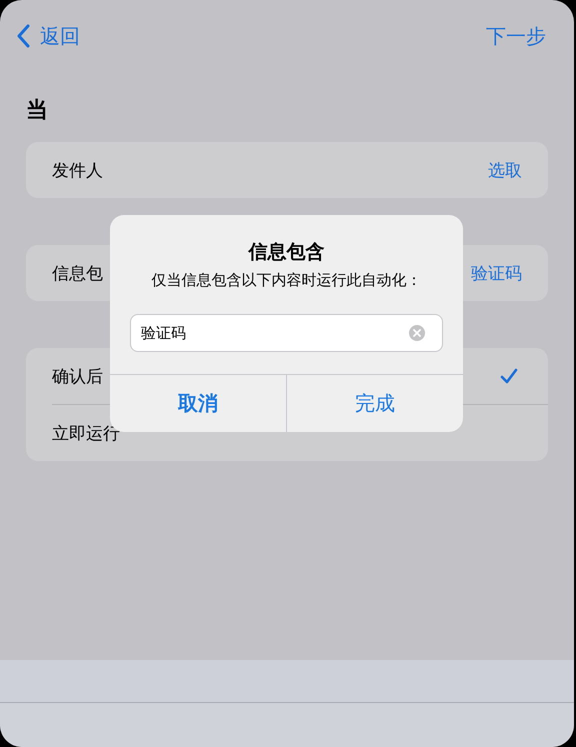  Describe the element at coordinates (77, 273) in the screenshot. I see `row-label: 信息包` at that location.